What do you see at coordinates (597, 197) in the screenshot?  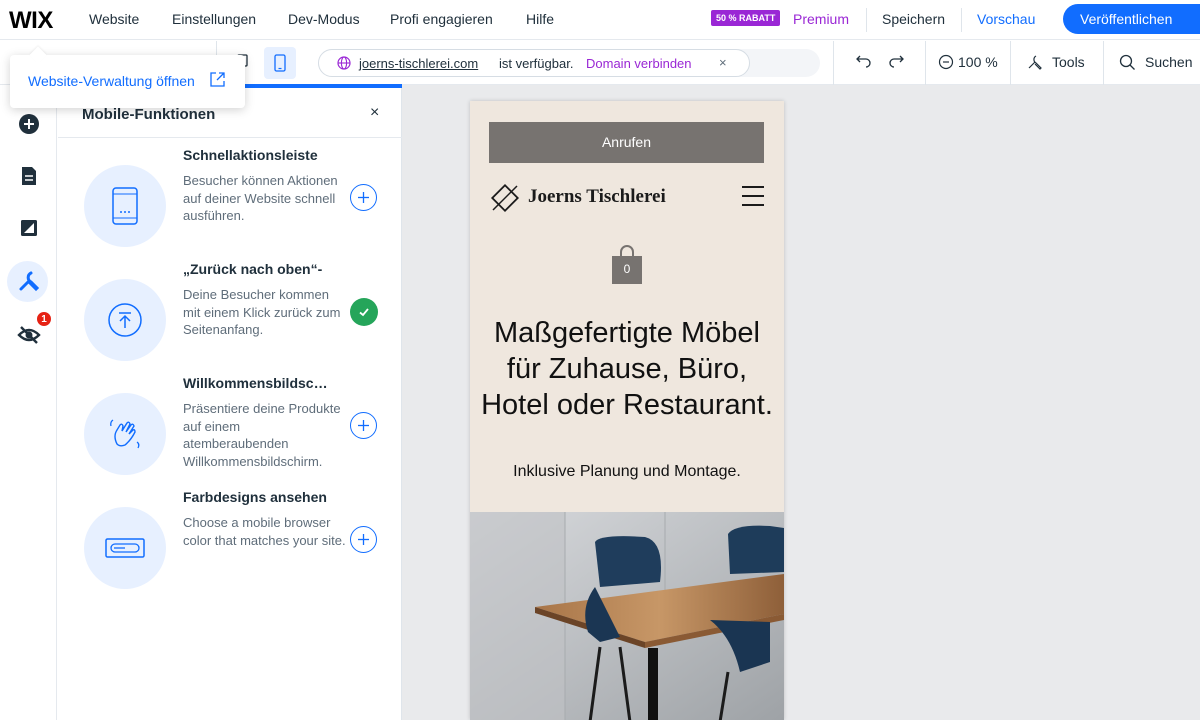 I see `site-brand-name: Joerns Tischlerei` at bounding box center [597, 197].